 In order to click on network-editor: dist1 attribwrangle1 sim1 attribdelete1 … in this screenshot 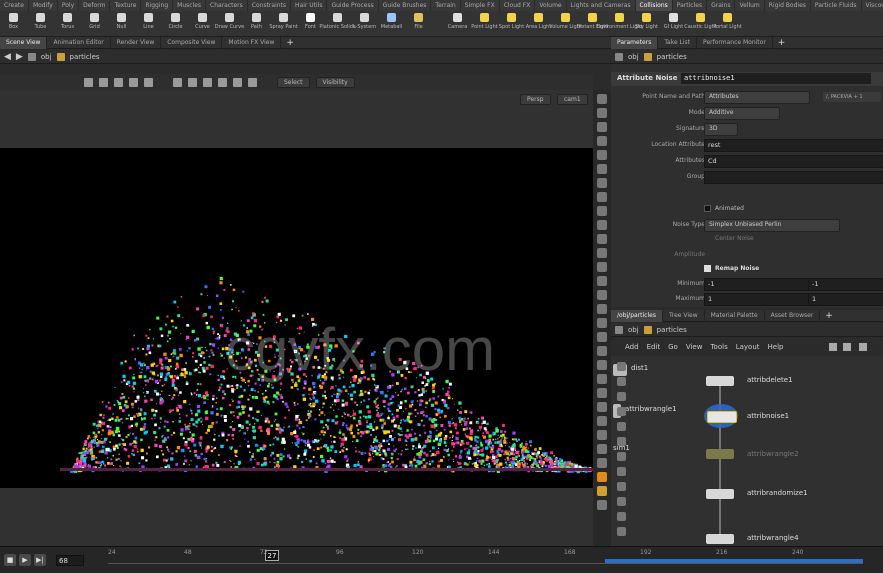, I will do `click(747, 451)`.